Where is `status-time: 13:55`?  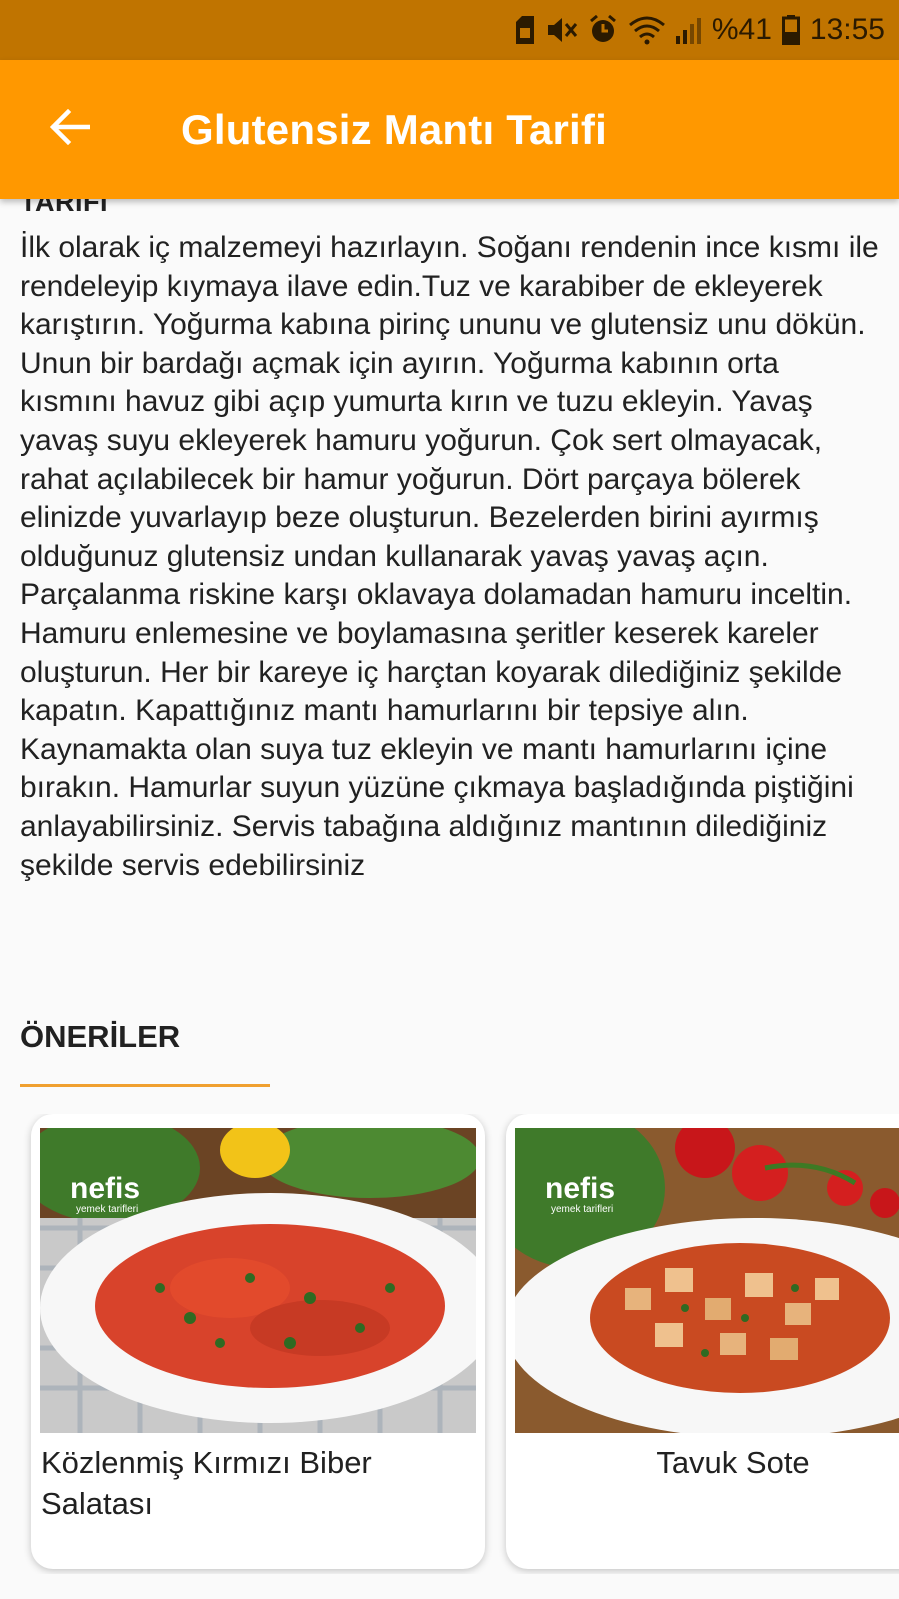
status-time: 13:55 is located at coordinates (847, 29).